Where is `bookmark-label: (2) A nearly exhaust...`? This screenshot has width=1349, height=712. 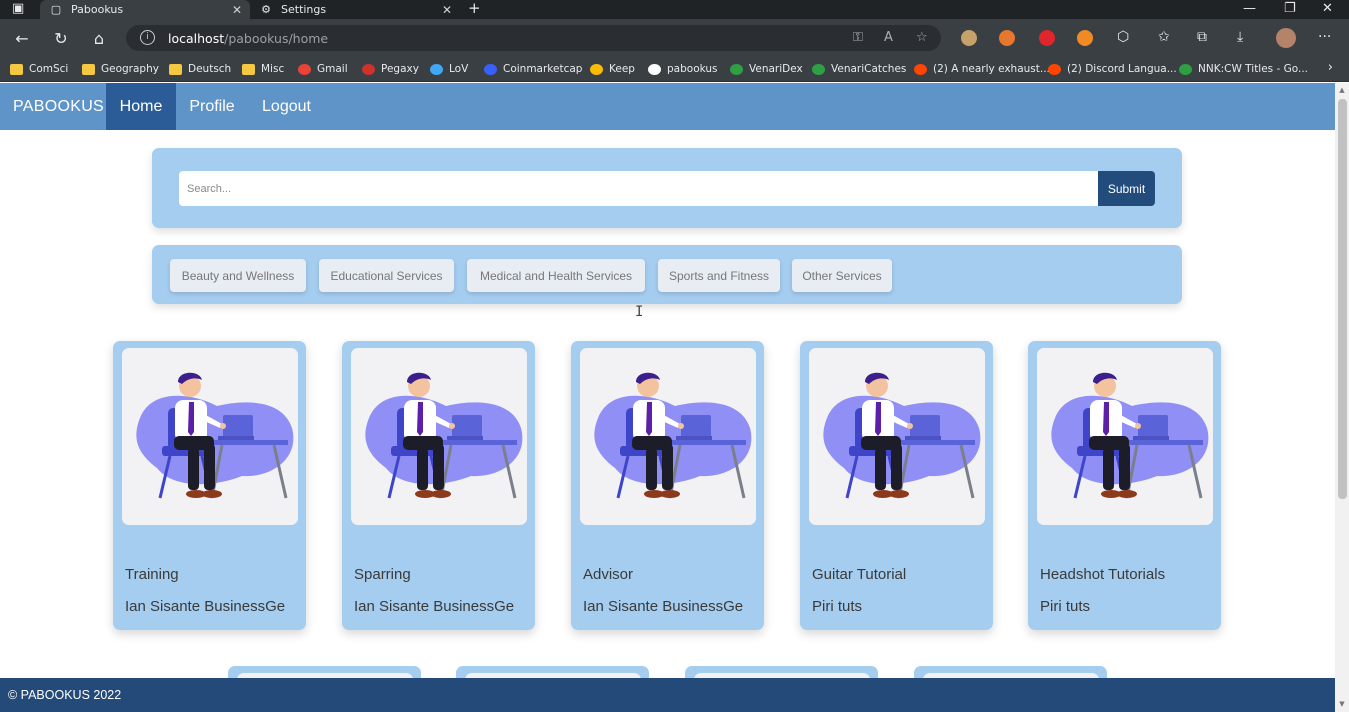 bookmark-label: (2) A nearly exhaust... is located at coordinates (991, 69).